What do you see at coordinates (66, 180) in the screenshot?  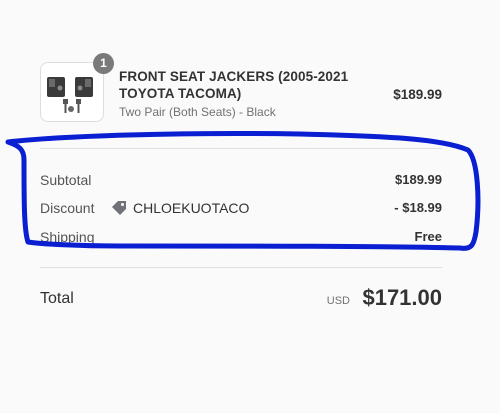 I see `subtotal-label: Subtotal` at bounding box center [66, 180].